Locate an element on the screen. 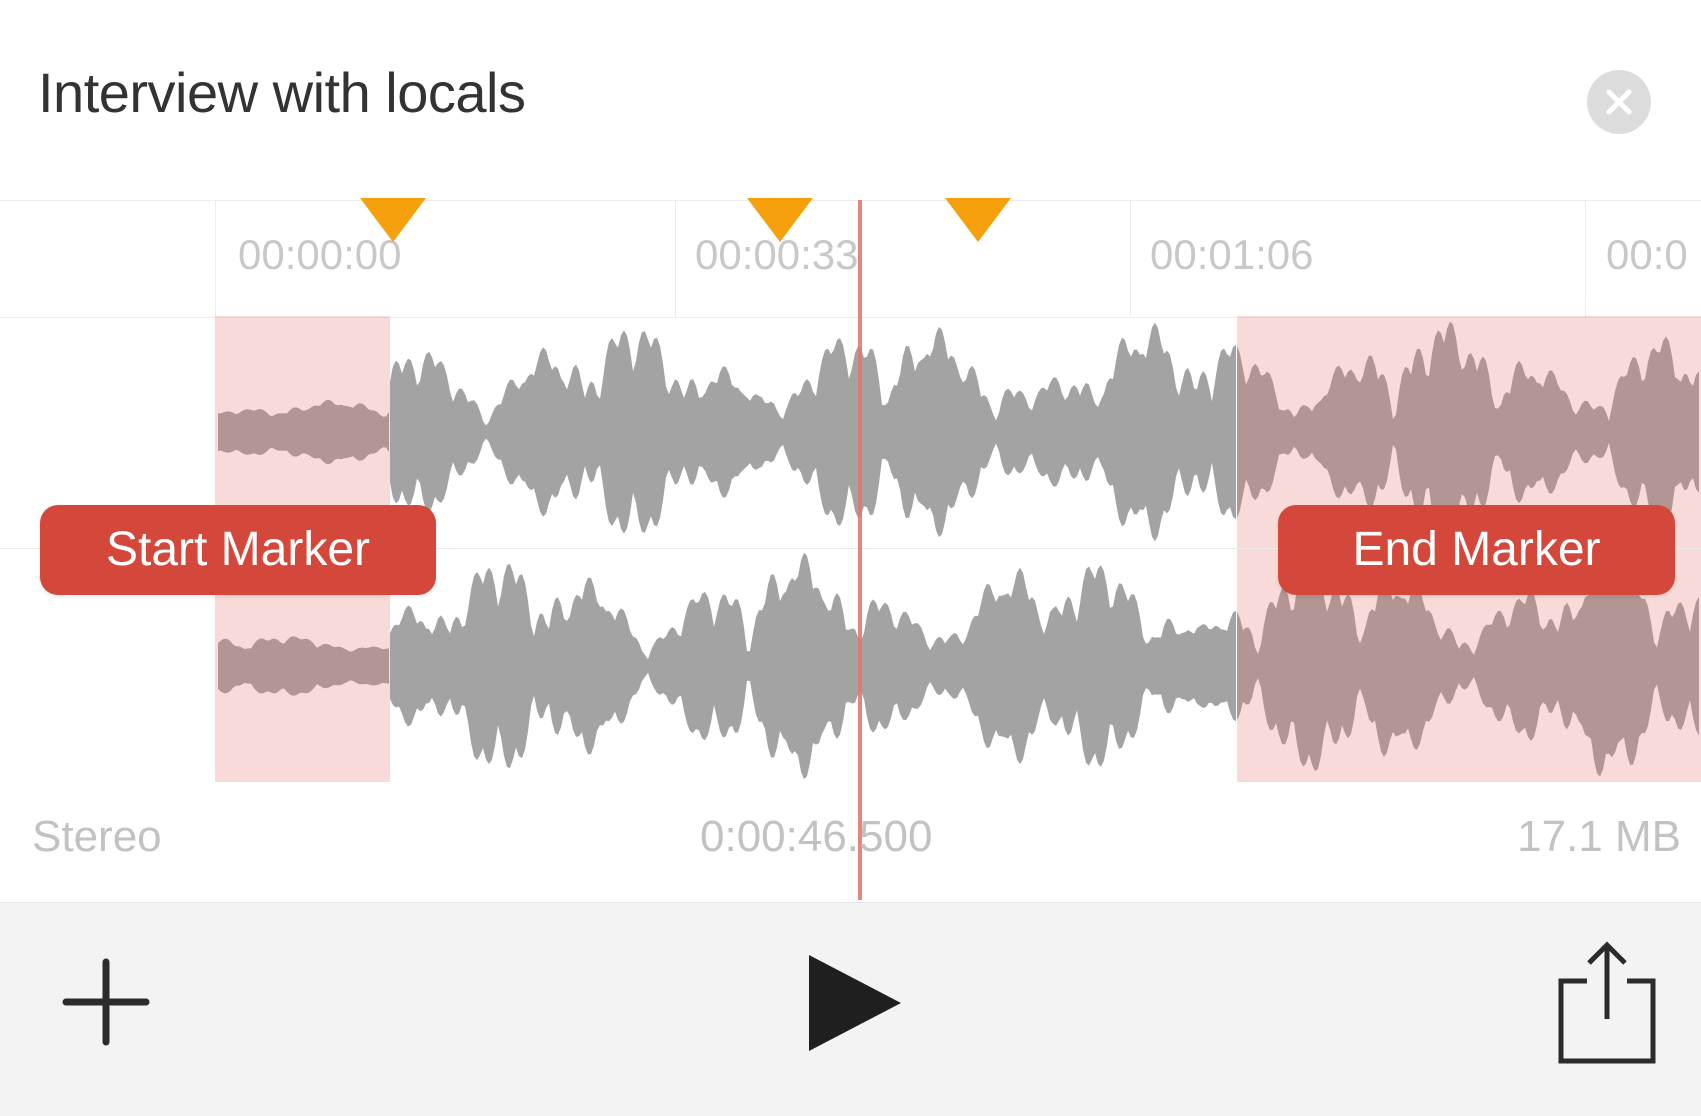  time-ruler: 00:00:00 00:00:33 00:01:06 00:0 is located at coordinates (850, 259).